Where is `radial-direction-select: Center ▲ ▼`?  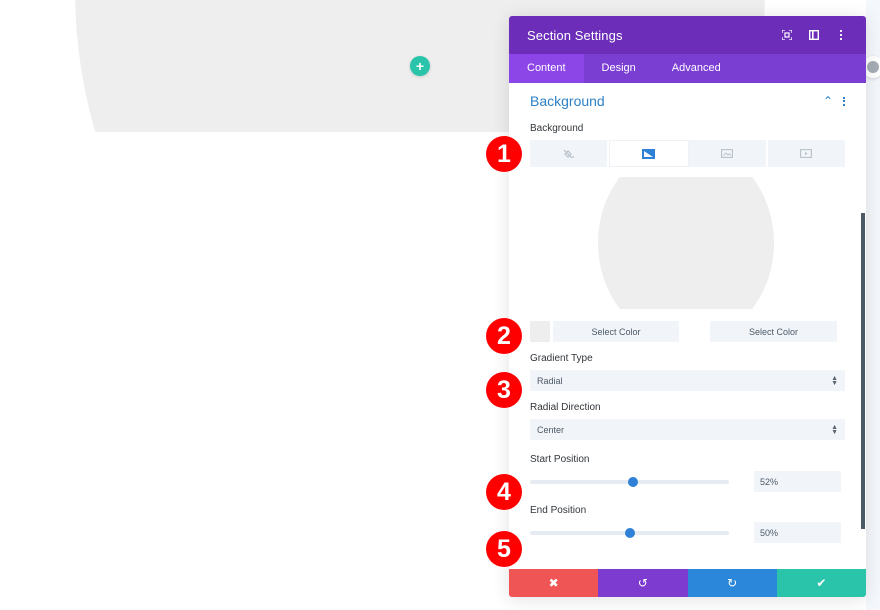 radial-direction-select: Center ▲ ▼ is located at coordinates (687, 429).